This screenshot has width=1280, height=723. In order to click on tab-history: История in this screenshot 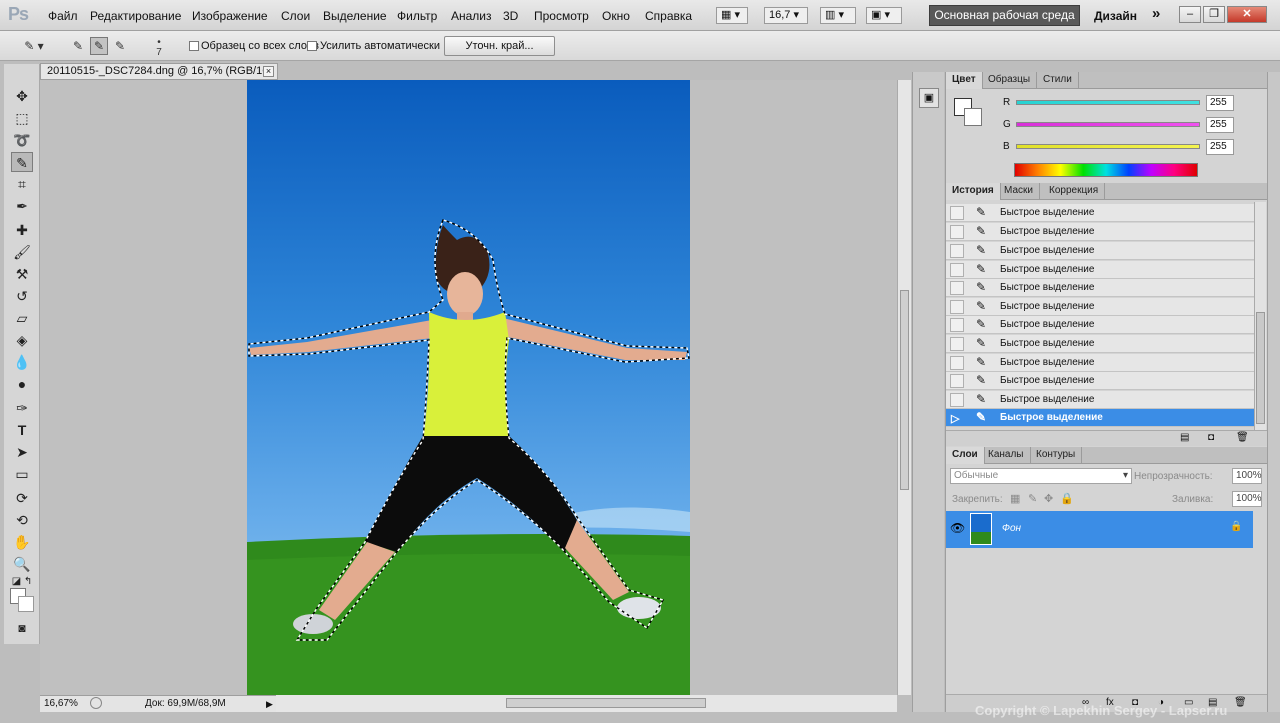, I will do `click(973, 191)`.